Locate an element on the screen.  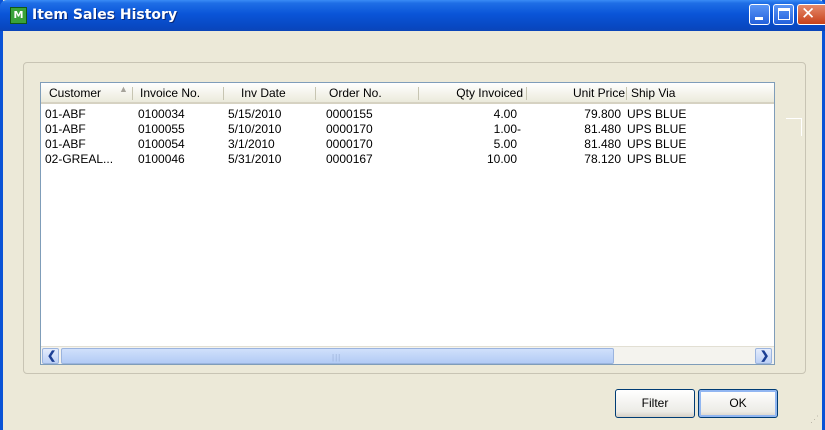
scroll-left-button: ❮ is located at coordinates (50, 356).